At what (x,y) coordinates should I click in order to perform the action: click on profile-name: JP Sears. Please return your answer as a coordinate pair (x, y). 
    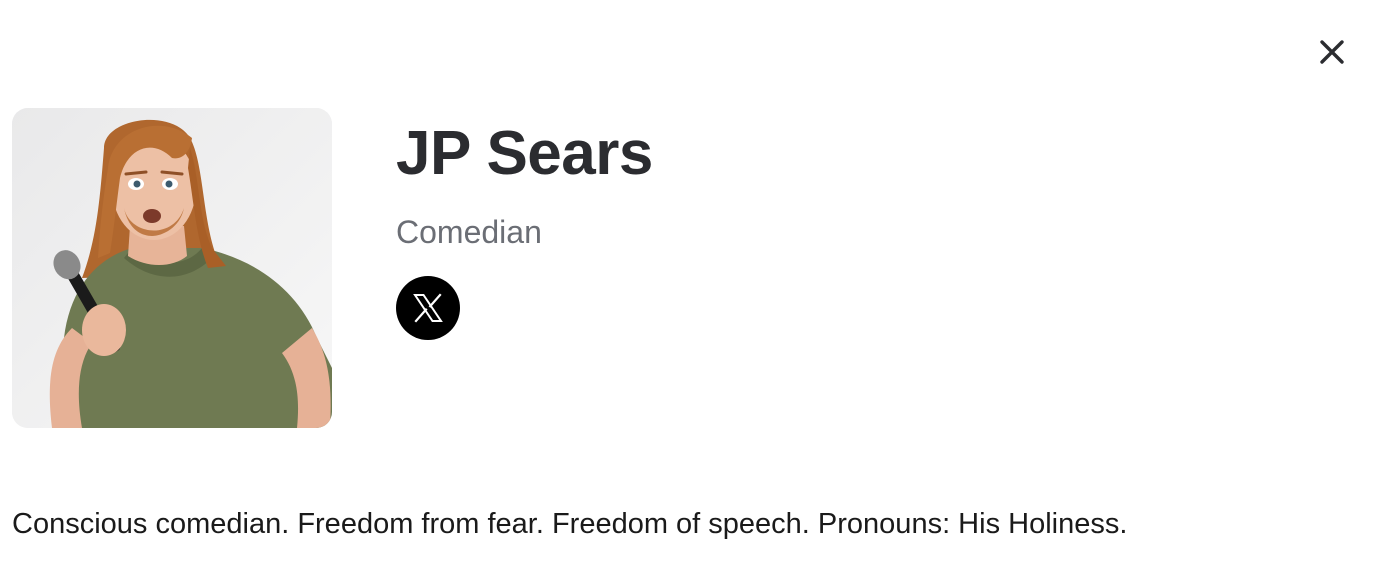
    Looking at the image, I should click on (524, 153).